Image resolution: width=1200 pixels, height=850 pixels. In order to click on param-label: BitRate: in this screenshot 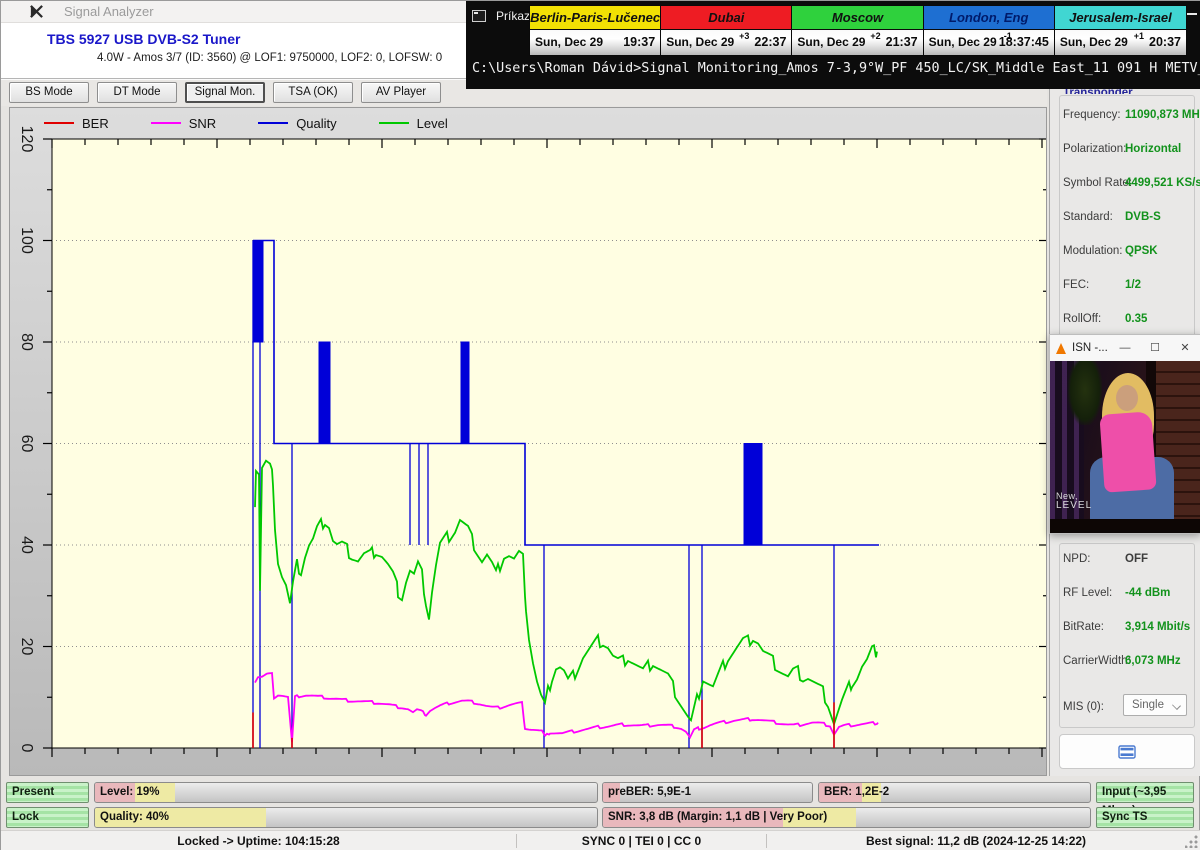, I will do `click(1083, 627)`.